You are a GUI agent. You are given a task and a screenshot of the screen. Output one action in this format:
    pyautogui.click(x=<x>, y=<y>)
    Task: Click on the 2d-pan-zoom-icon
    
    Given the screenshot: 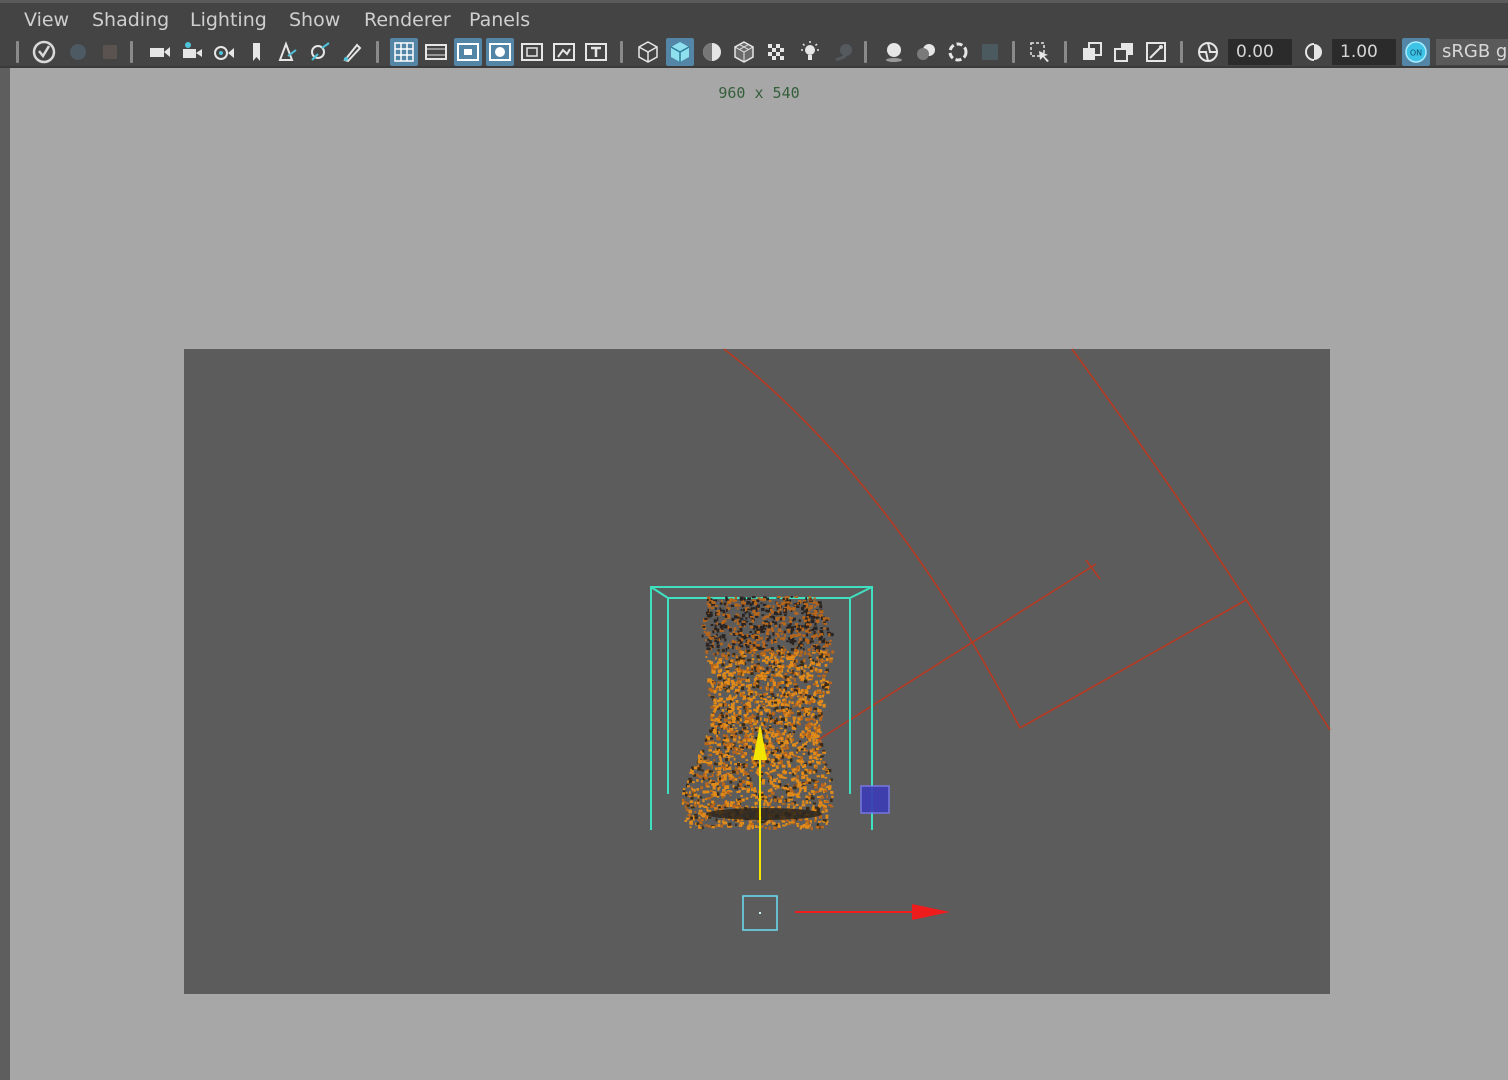 What is the action you would take?
    pyautogui.click(x=288, y=52)
    